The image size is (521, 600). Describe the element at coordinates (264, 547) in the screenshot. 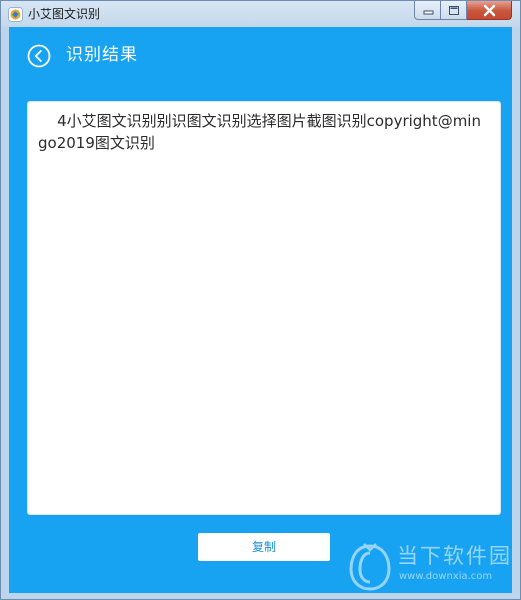

I see `copy-button: 复制` at that location.